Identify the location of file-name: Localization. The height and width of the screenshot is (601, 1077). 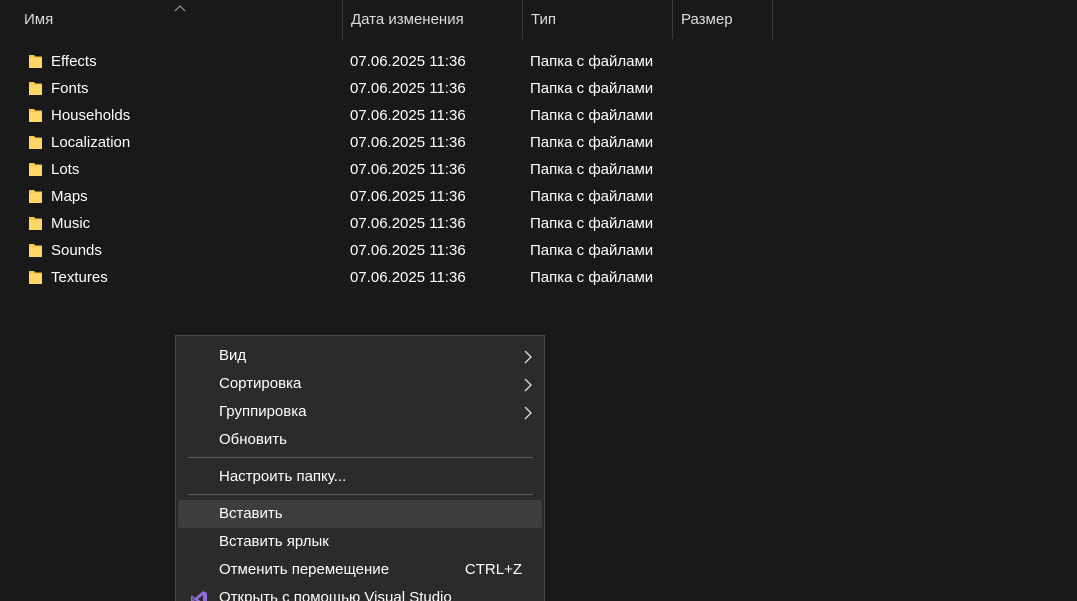
(91, 142).